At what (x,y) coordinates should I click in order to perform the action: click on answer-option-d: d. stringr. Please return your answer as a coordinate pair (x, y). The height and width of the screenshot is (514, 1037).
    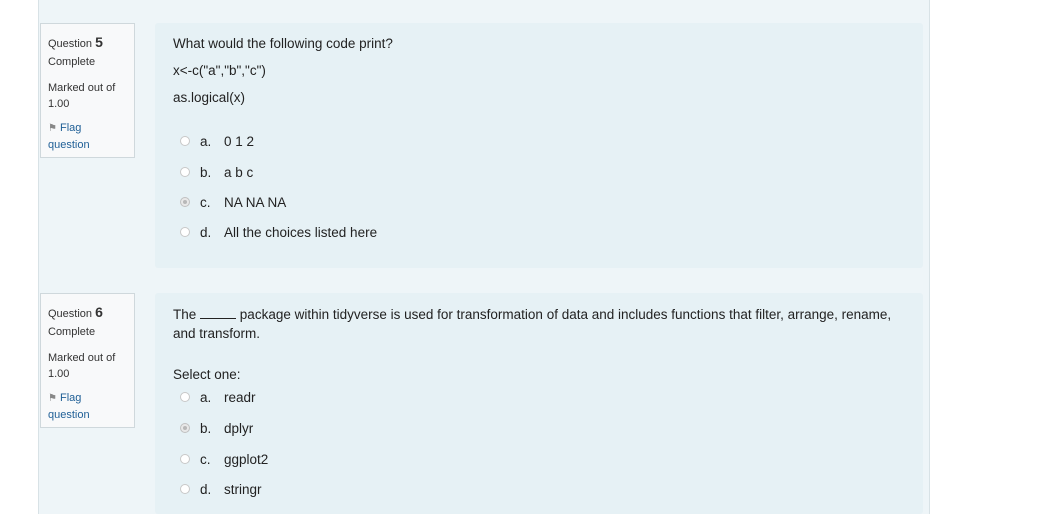
    Looking at the image, I should click on (221, 489).